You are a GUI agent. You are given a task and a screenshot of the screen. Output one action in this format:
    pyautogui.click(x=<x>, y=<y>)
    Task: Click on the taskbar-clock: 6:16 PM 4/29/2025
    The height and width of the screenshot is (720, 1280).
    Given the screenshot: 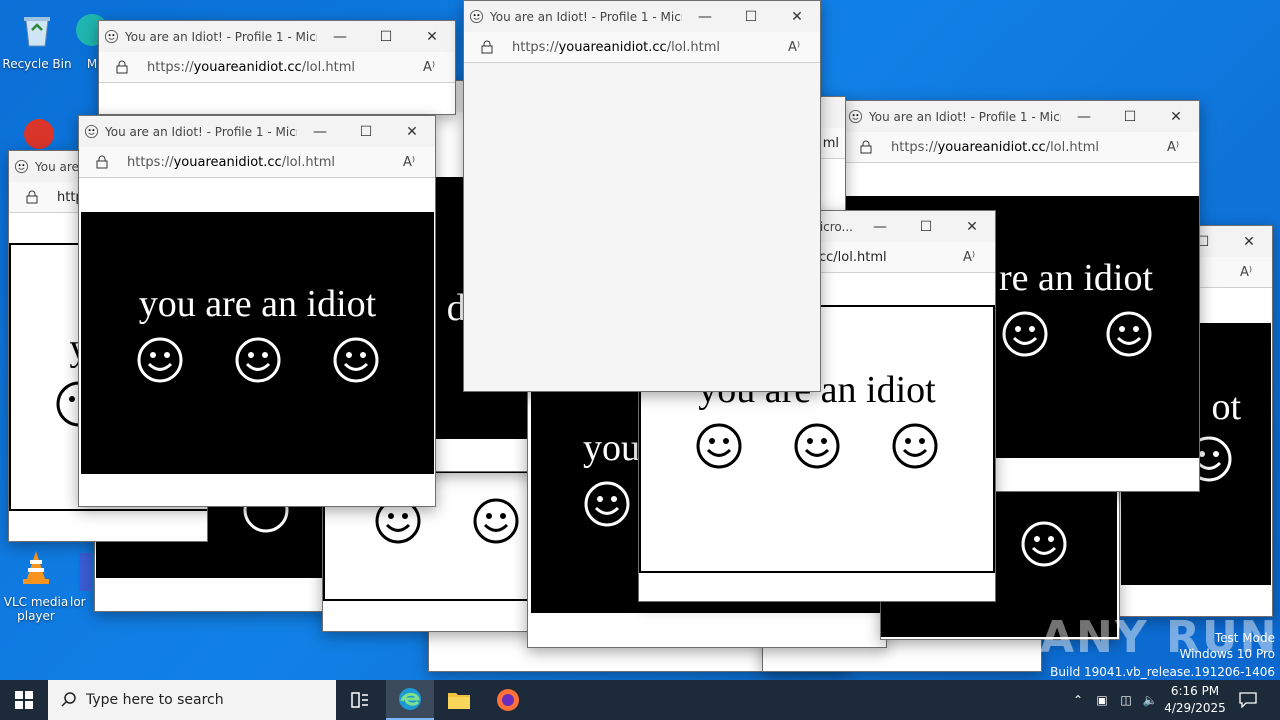 What is the action you would take?
    pyautogui.click(x=1195, y=700)
    